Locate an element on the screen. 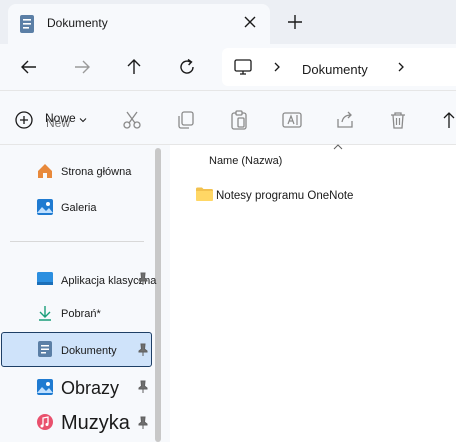 This screenshot has height=442, width=456. folder-icon is located at coordinates (204, 194).